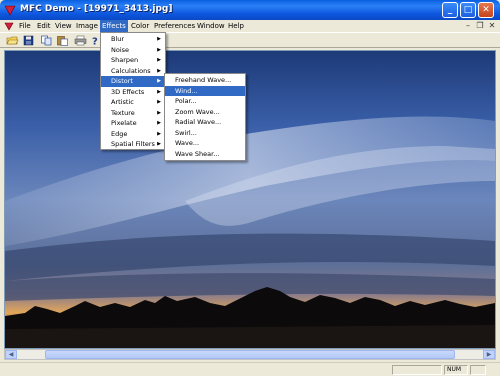 This screenshot has height=376, width=500. I want to click on effects-item-pixelate: Pixelate ▶, so click(133, 123).